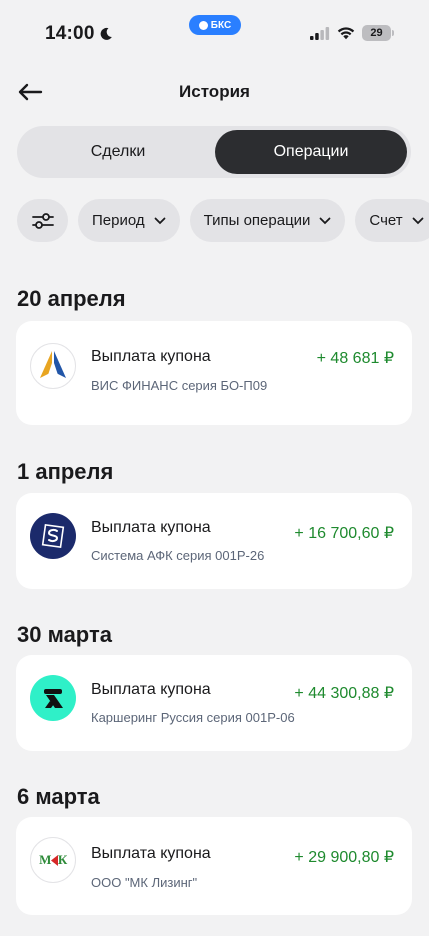 The image size is (429, 936). I want to click on status-icons: 29, so click(352, 33).